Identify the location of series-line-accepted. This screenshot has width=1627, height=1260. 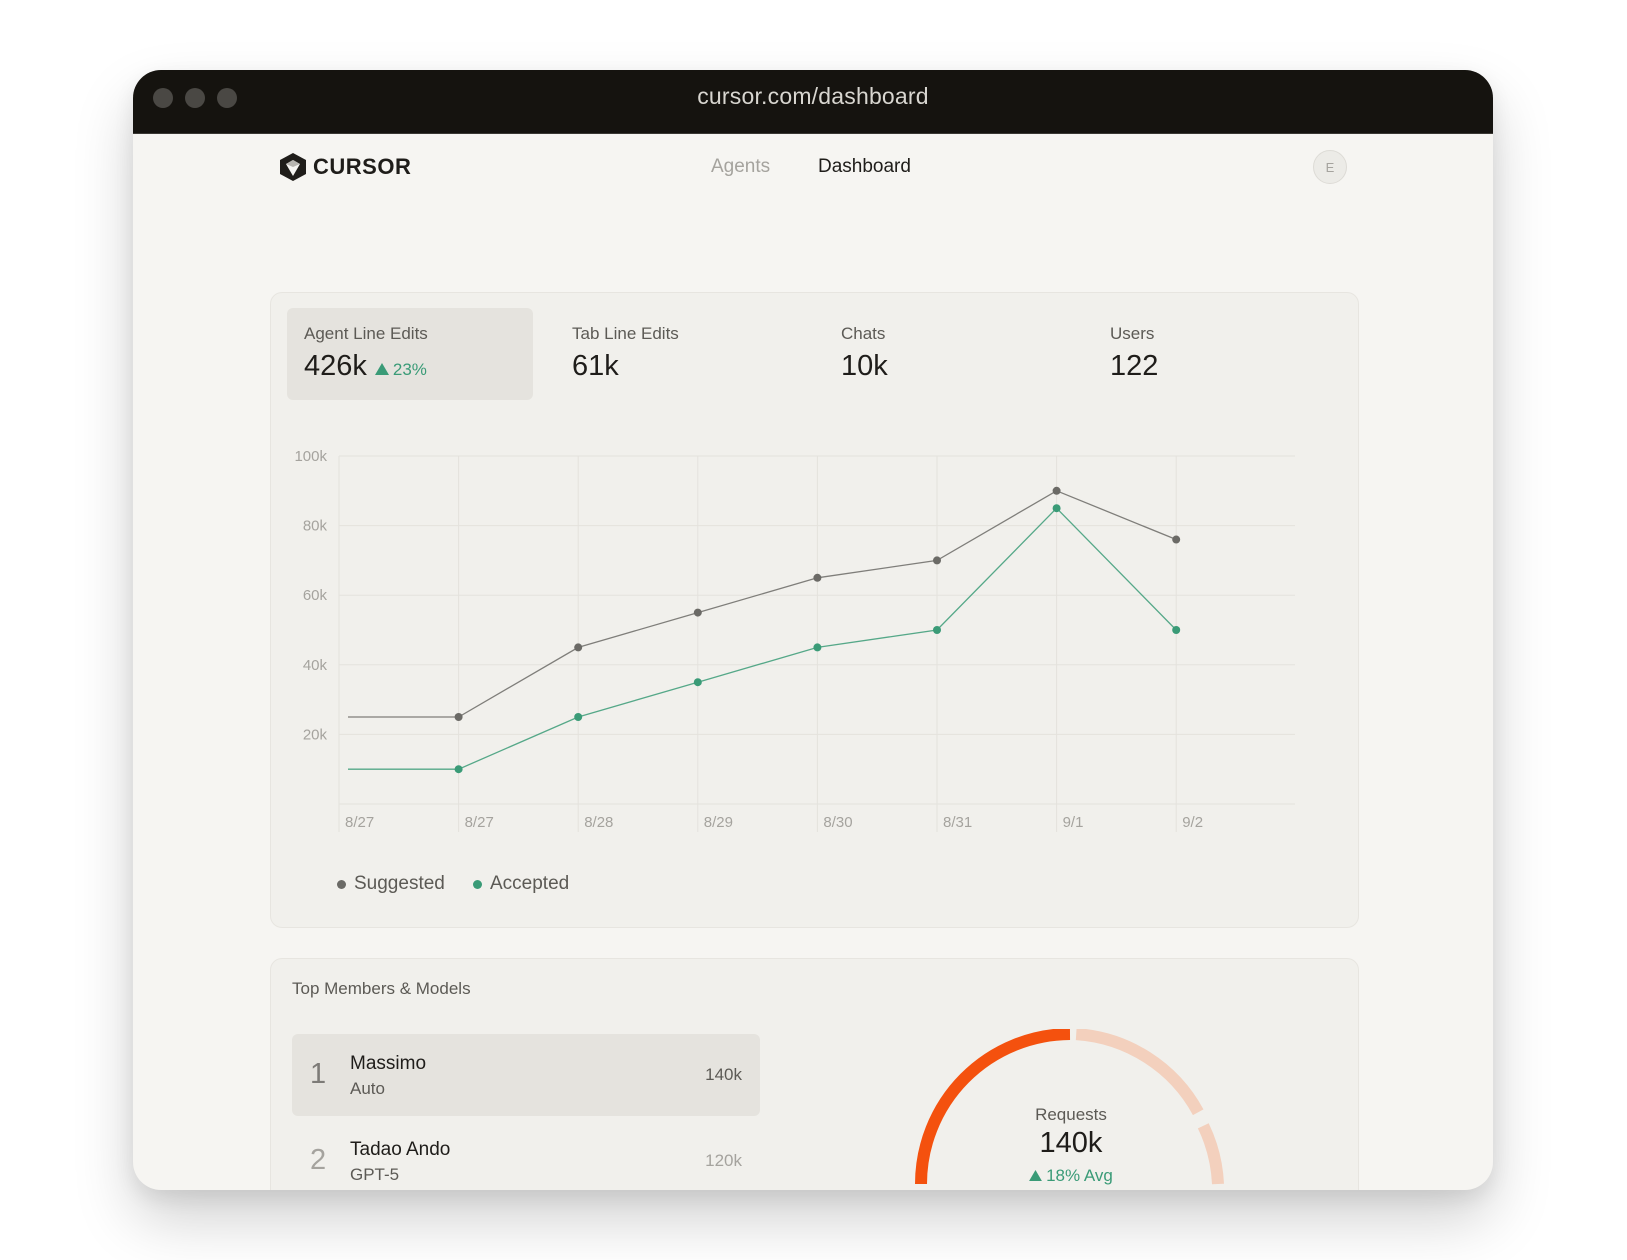
(762, 638).